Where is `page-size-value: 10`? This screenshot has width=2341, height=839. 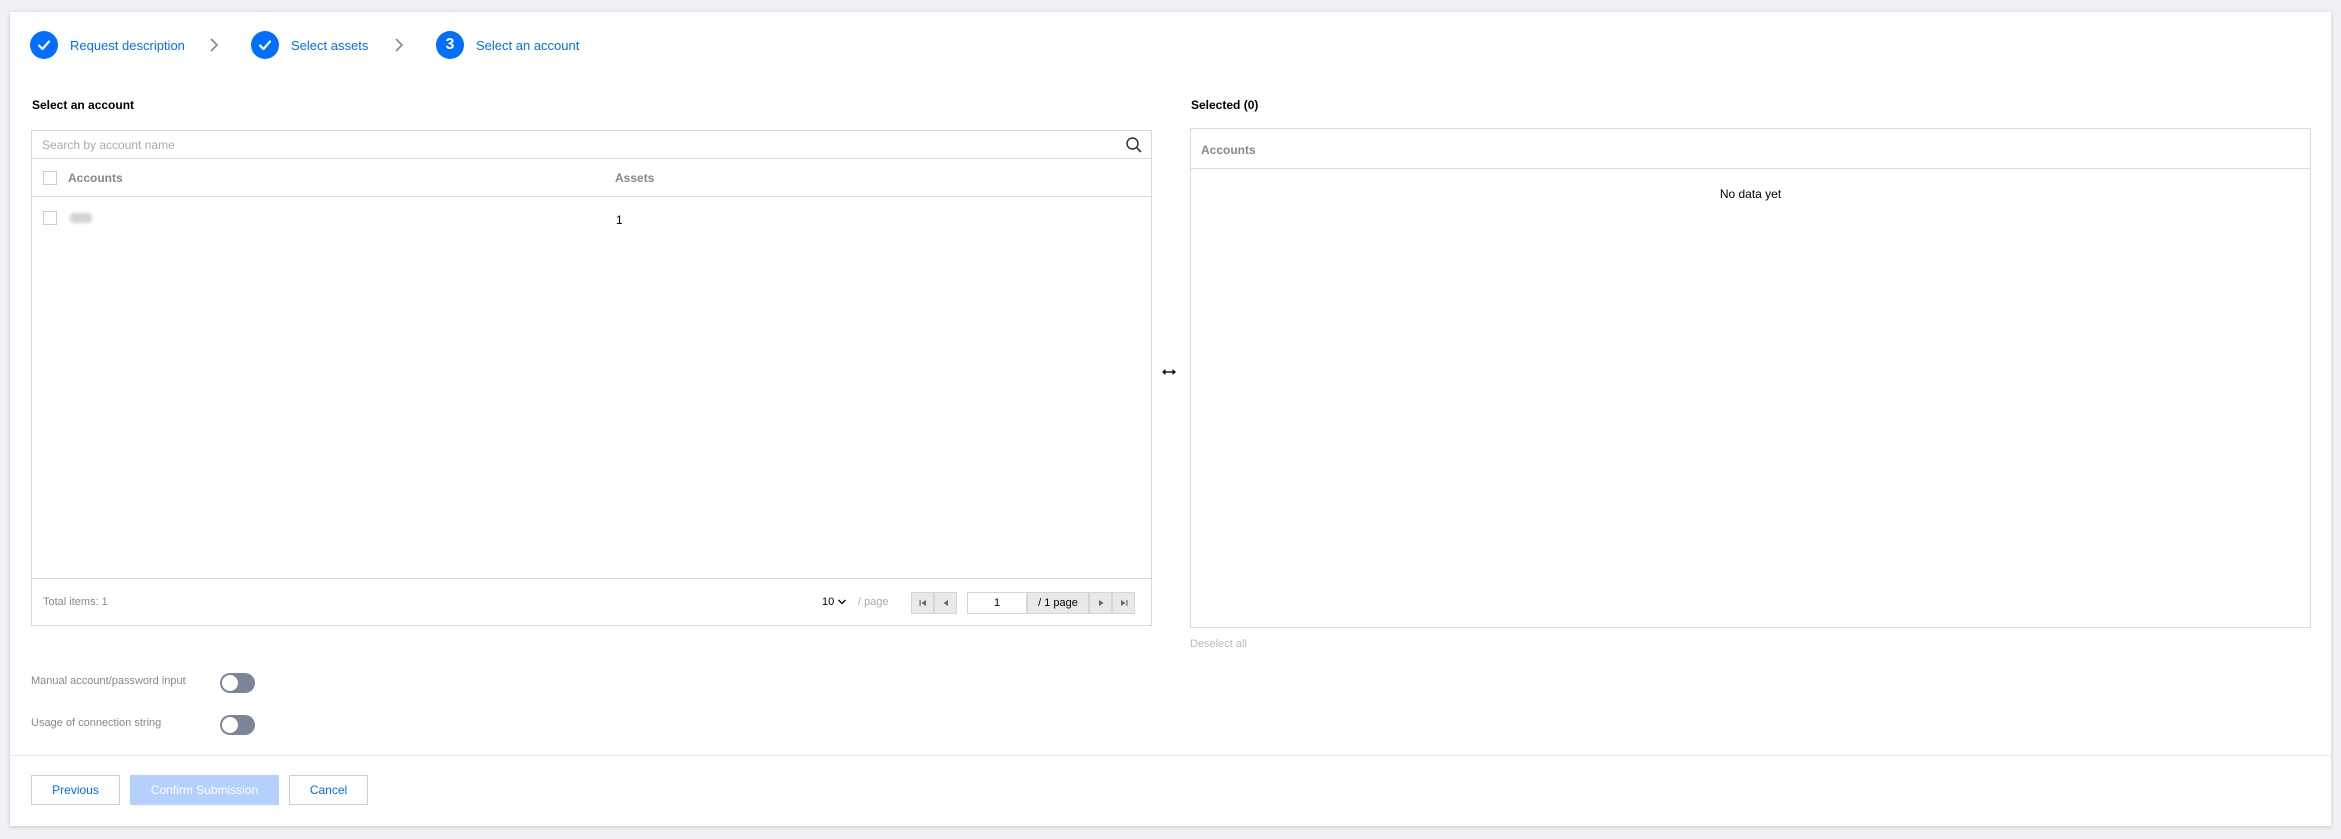 page-size-value: 10 is located at coordinates (828, 602).